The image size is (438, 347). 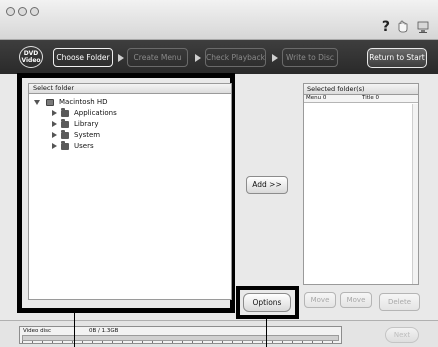 What do you see at coordinates (316, 98) in the screenshot?
I see `column-menu: Menu 0` at bounding box center [316, 98].